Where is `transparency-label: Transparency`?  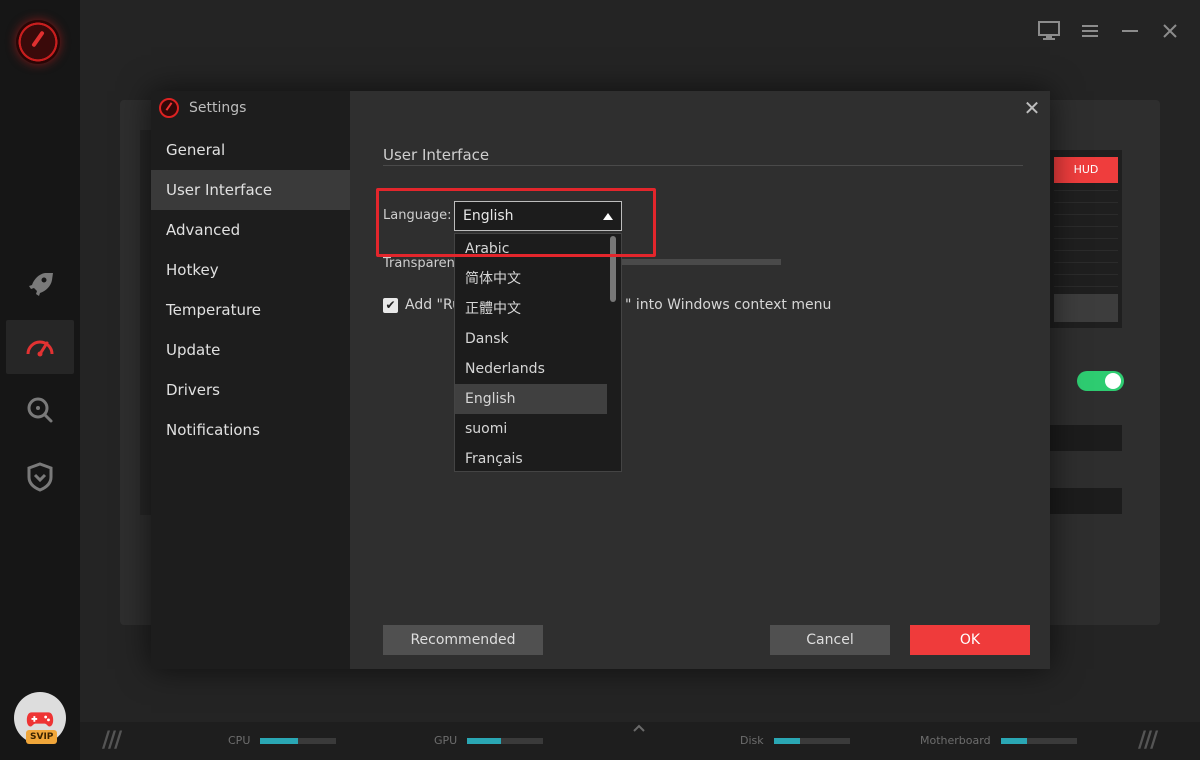
transparency-label: Transparency is located at coordinates (420, 263).